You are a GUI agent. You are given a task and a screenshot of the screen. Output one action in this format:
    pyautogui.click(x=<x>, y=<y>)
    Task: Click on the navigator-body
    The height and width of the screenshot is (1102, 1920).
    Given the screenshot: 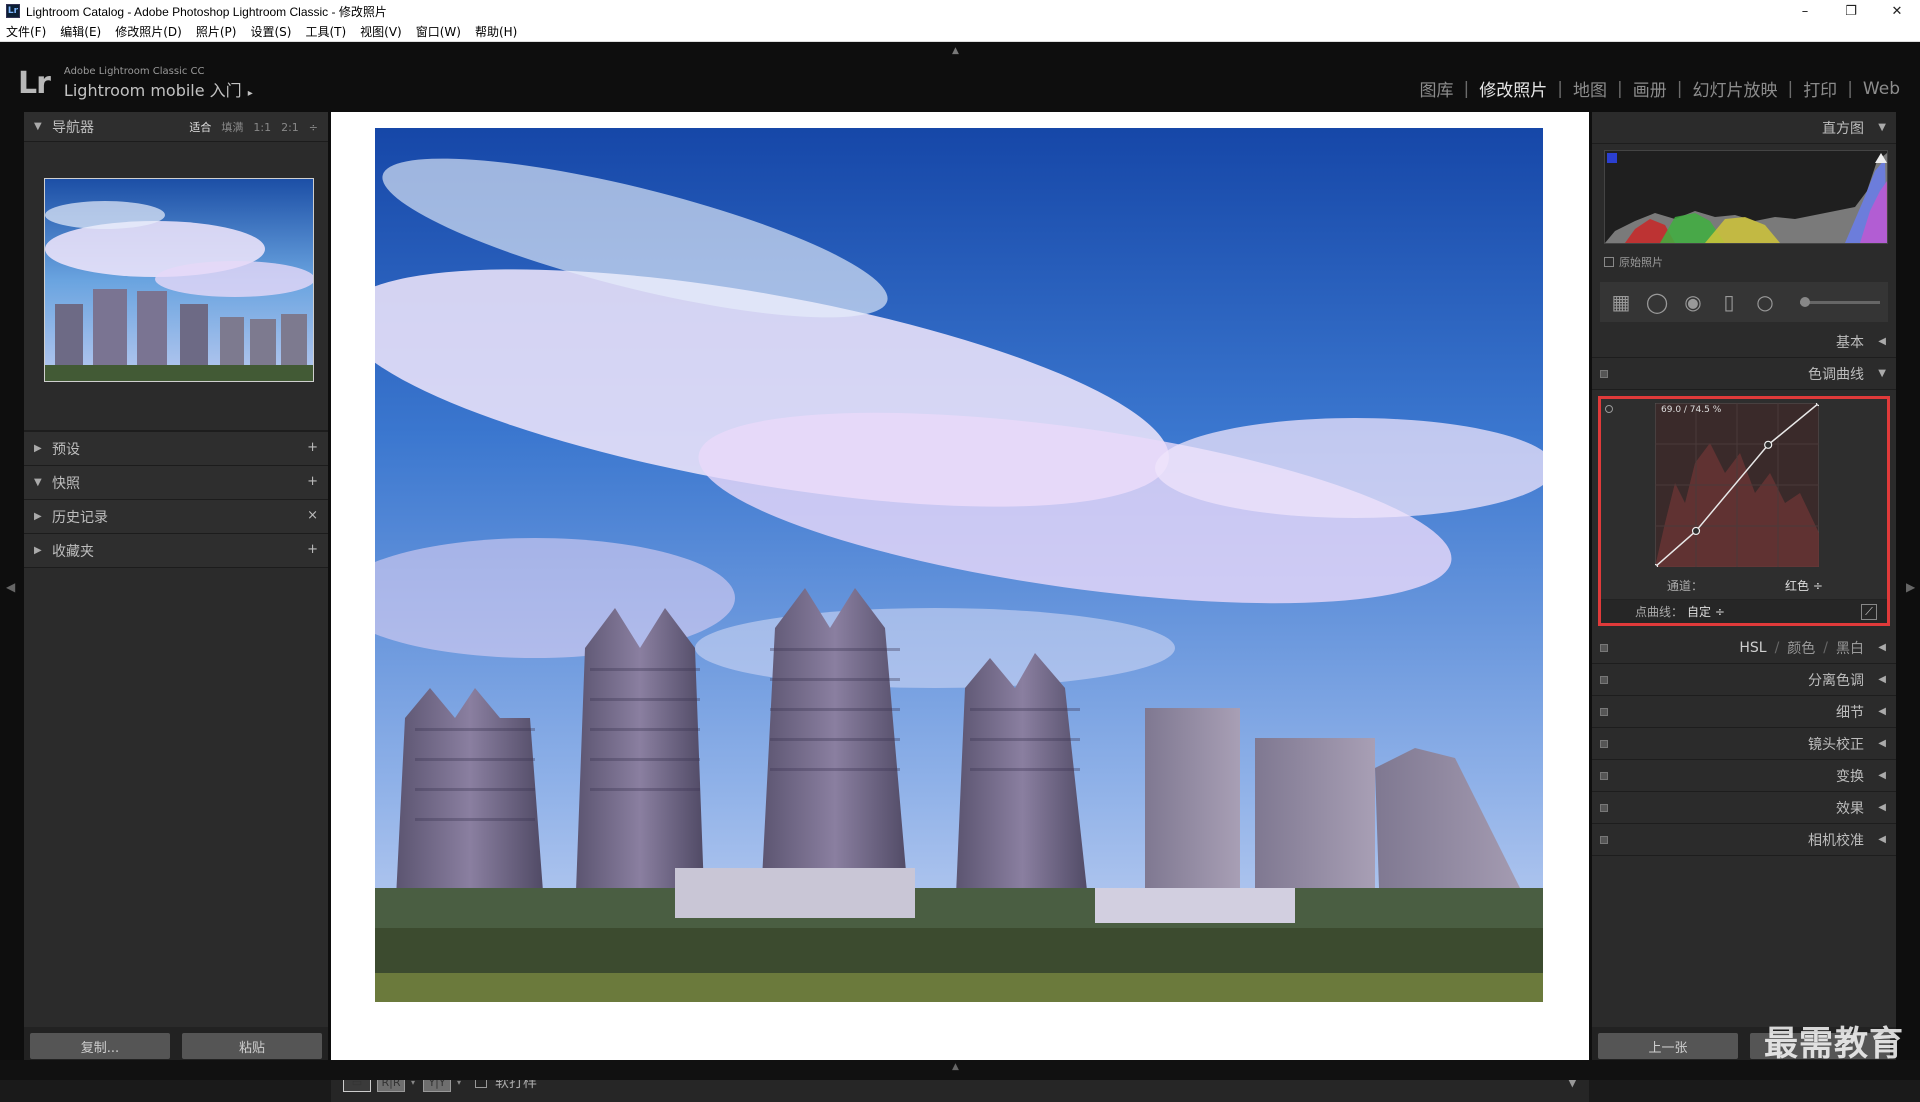 What is the action you would take?
    pyautogui.click(x=176, y=287)
    